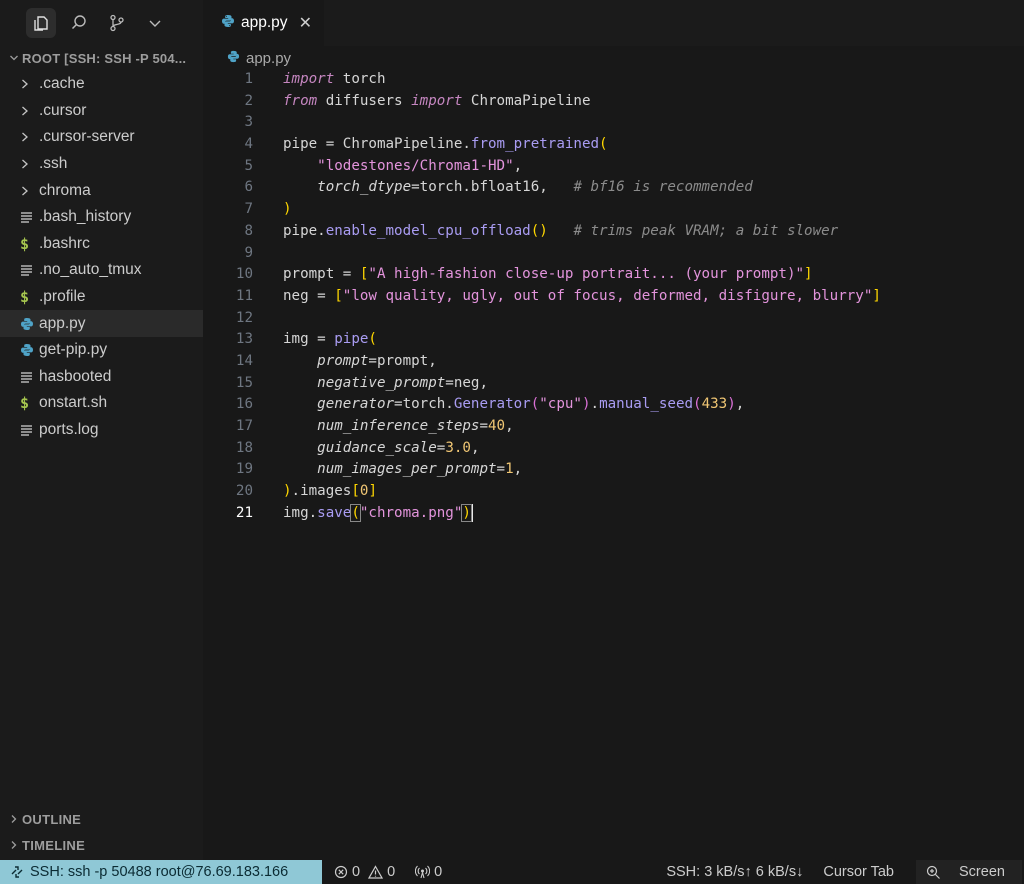  I want to click on ports-indicator: 0, so click(428, 872).